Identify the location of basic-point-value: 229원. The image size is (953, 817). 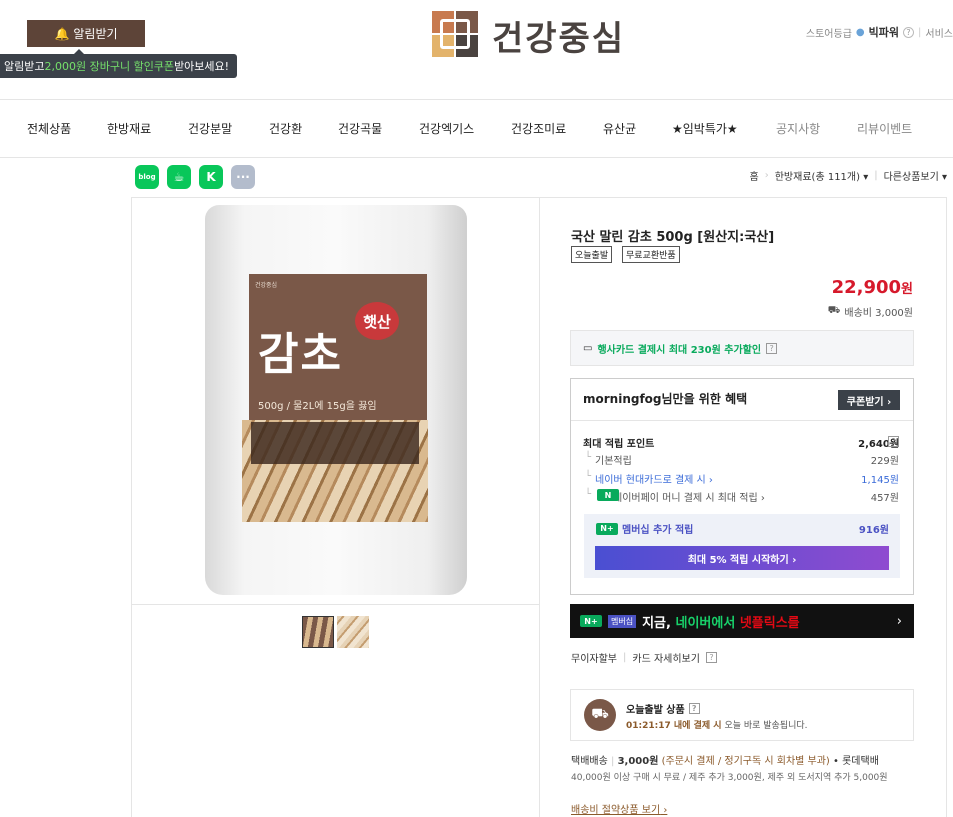
(884, 461).